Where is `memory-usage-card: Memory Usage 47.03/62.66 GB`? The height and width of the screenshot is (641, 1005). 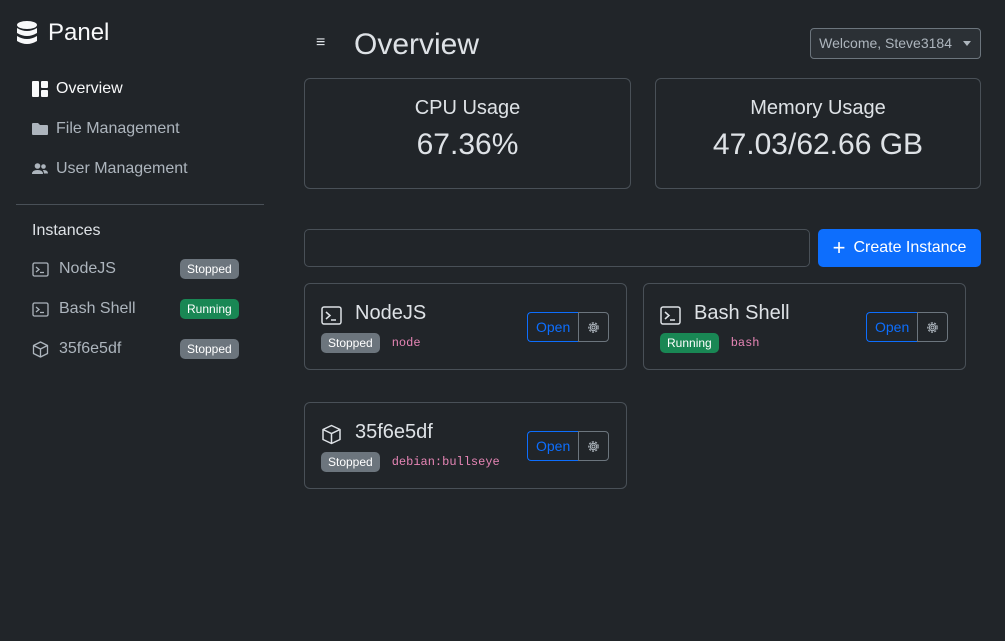
memory-usage-card: Memory Usage 47.03/62.66 GB is located at coordinates (818, 133).